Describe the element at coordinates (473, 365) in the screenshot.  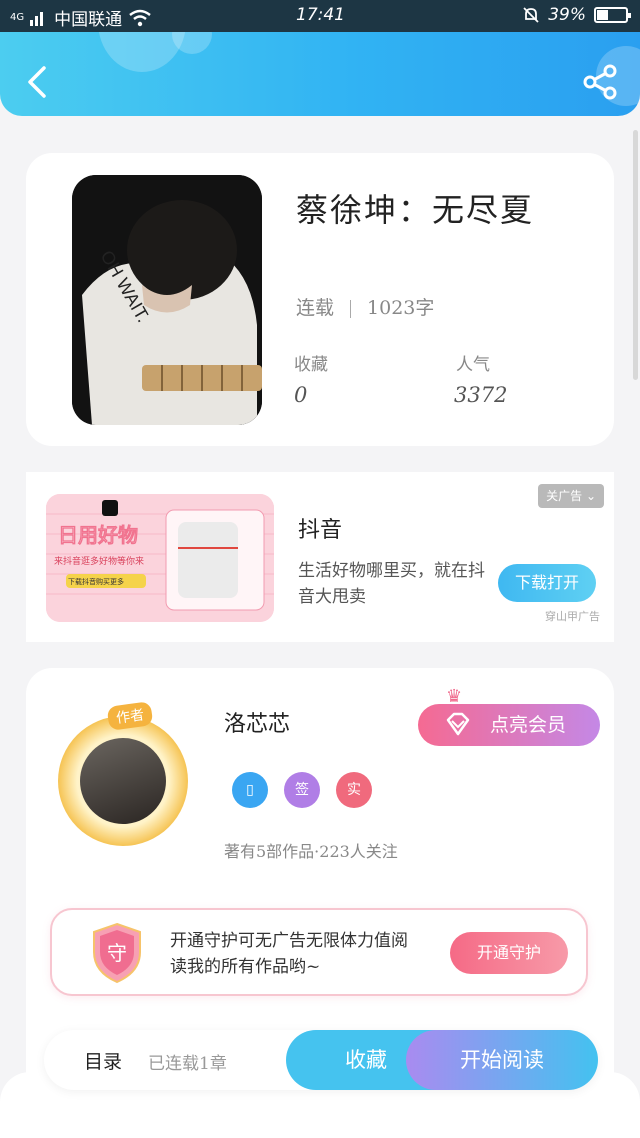
I see `popularity-label: 人气` at that location.